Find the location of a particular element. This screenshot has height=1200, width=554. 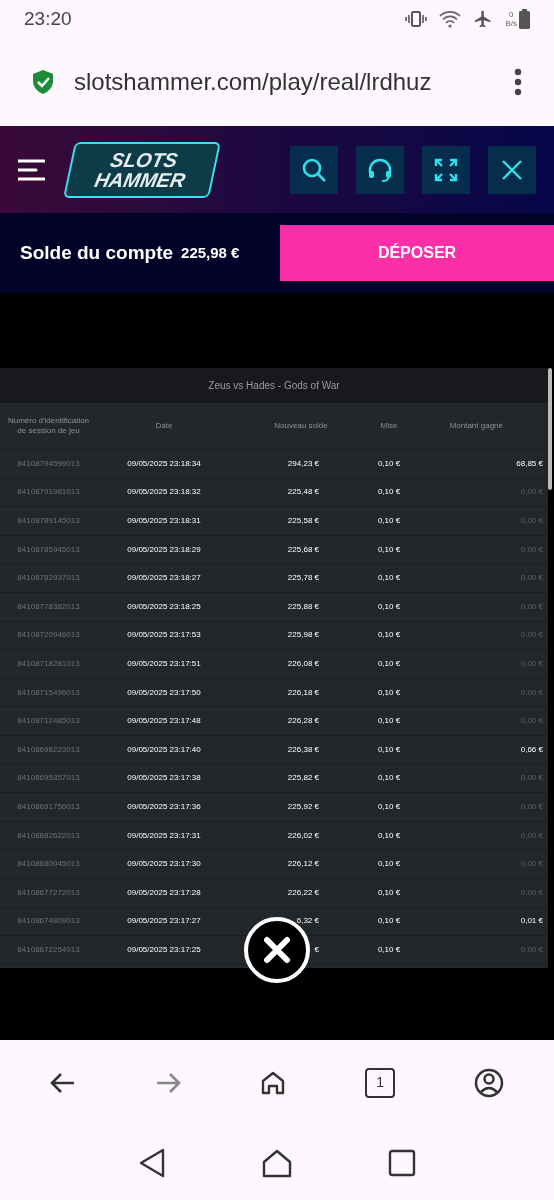

balance-label: Solde du compte is located at coordinates (97, 252).